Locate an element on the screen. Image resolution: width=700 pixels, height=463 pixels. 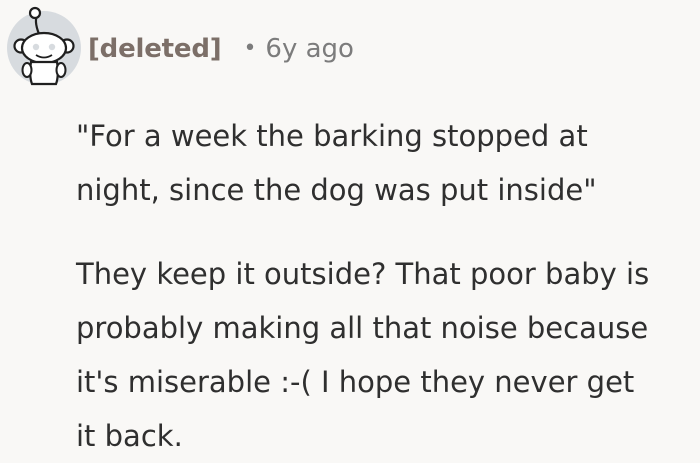
comment-meta: [deleted] • 6y ago is located at coordinates (221, 49).